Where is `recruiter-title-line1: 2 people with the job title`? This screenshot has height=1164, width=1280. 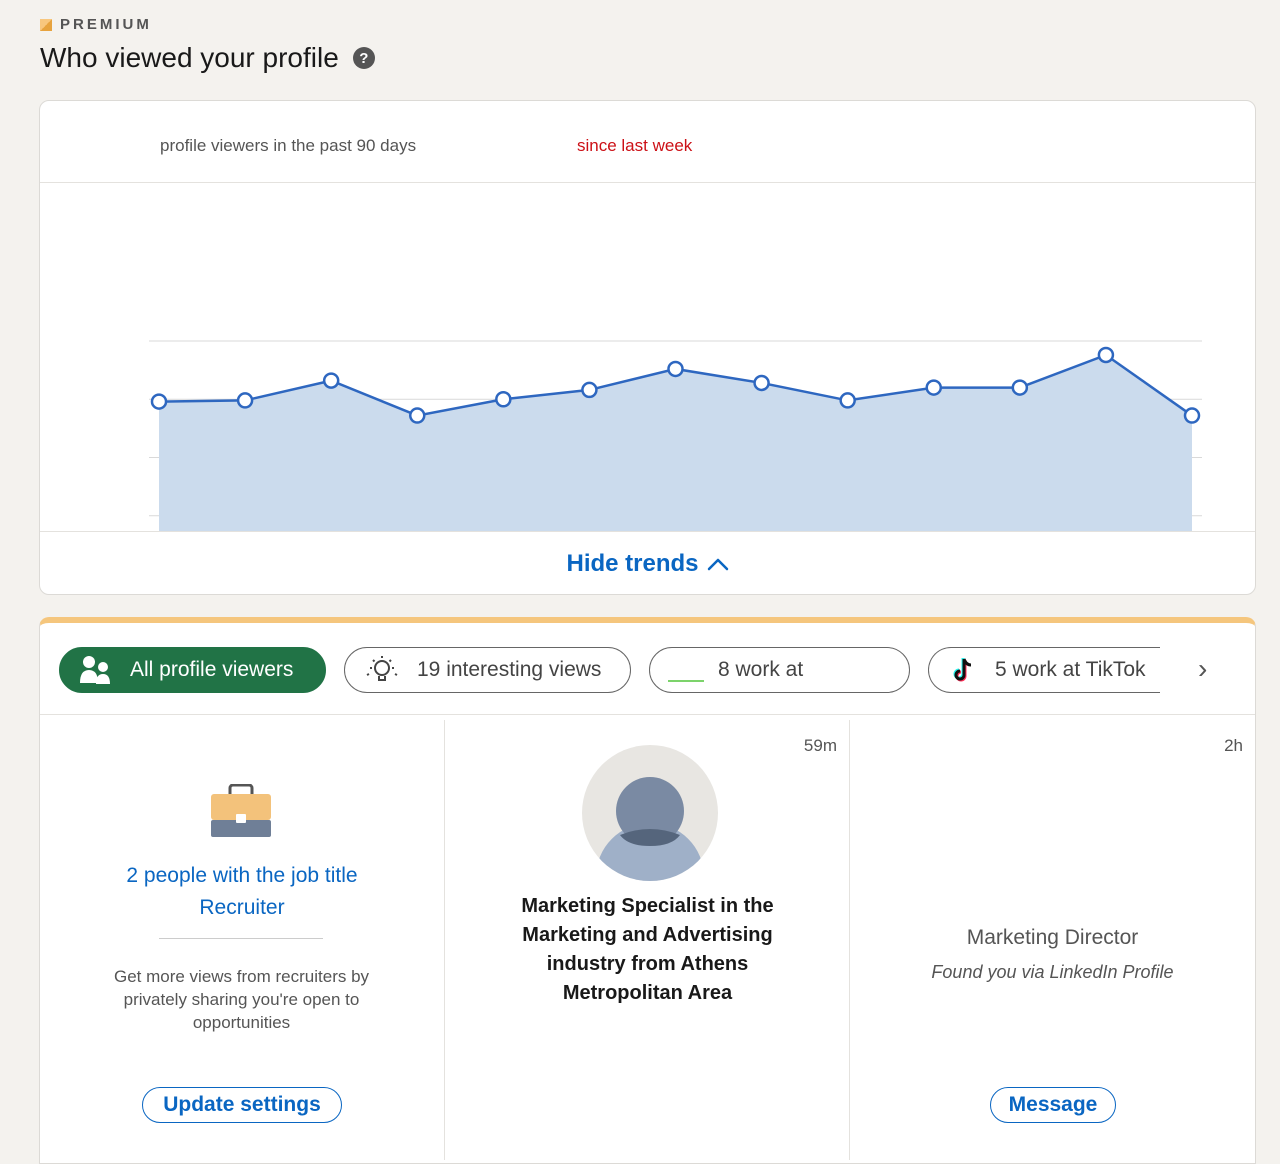
recruiter-title-line1: 2 people with the job title is located at coordinates (242, 875).